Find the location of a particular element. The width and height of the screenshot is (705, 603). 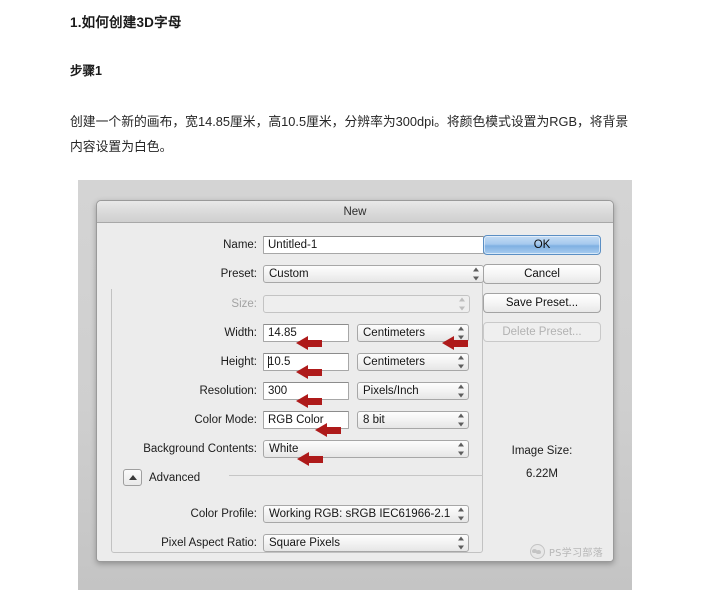

image-size-label: Image Size: is located at coordinates (542, 451).